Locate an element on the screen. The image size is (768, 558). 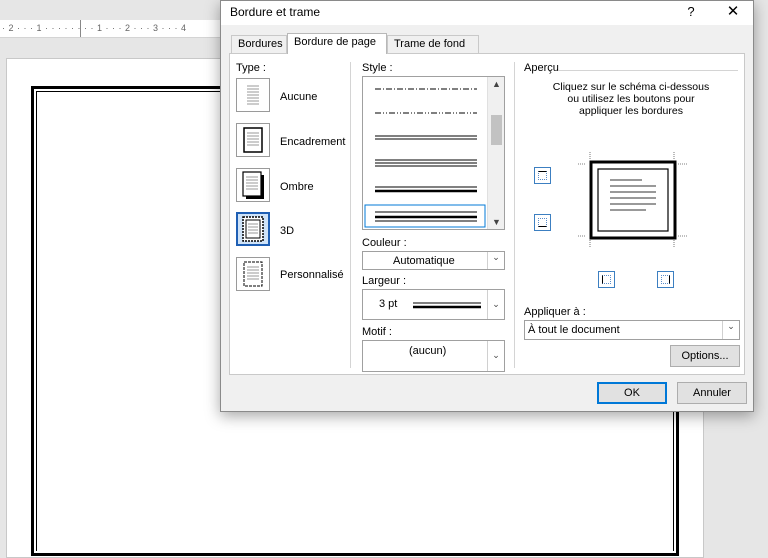
apply-to-label: Appliquer à : is located at coordinates (555, 312).